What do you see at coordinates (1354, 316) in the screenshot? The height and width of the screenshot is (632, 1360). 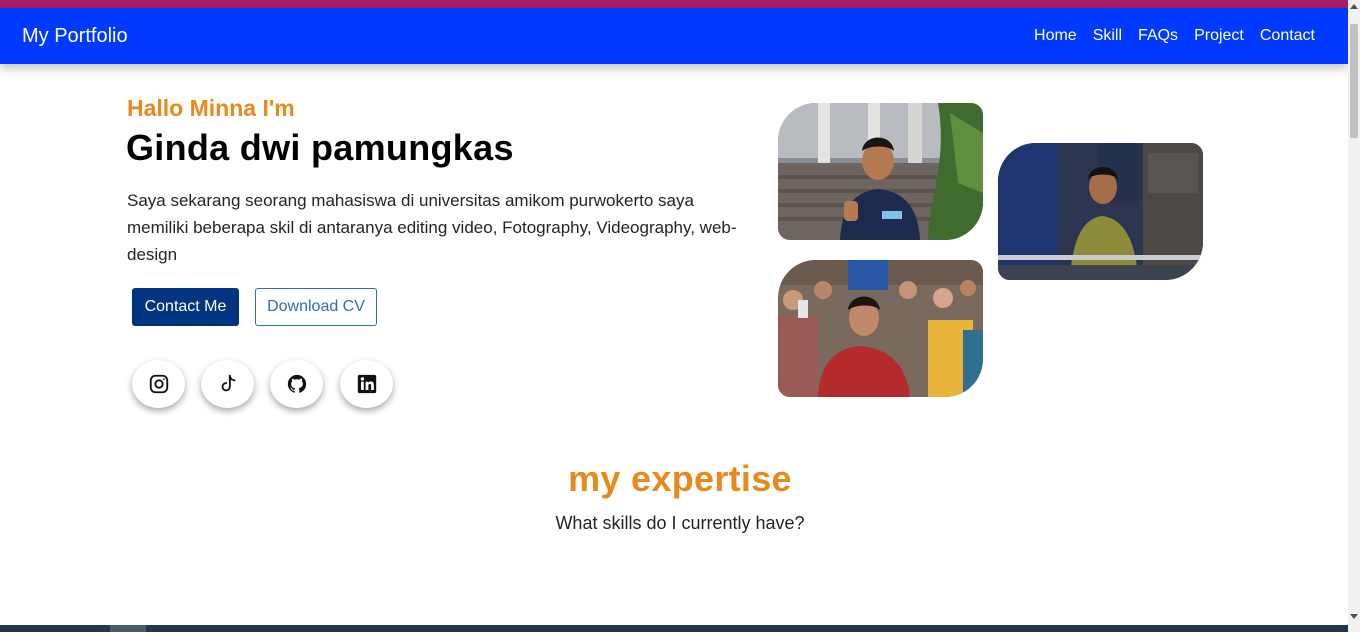 I see `page-scrollbar` at bounding box center [1354, 316].